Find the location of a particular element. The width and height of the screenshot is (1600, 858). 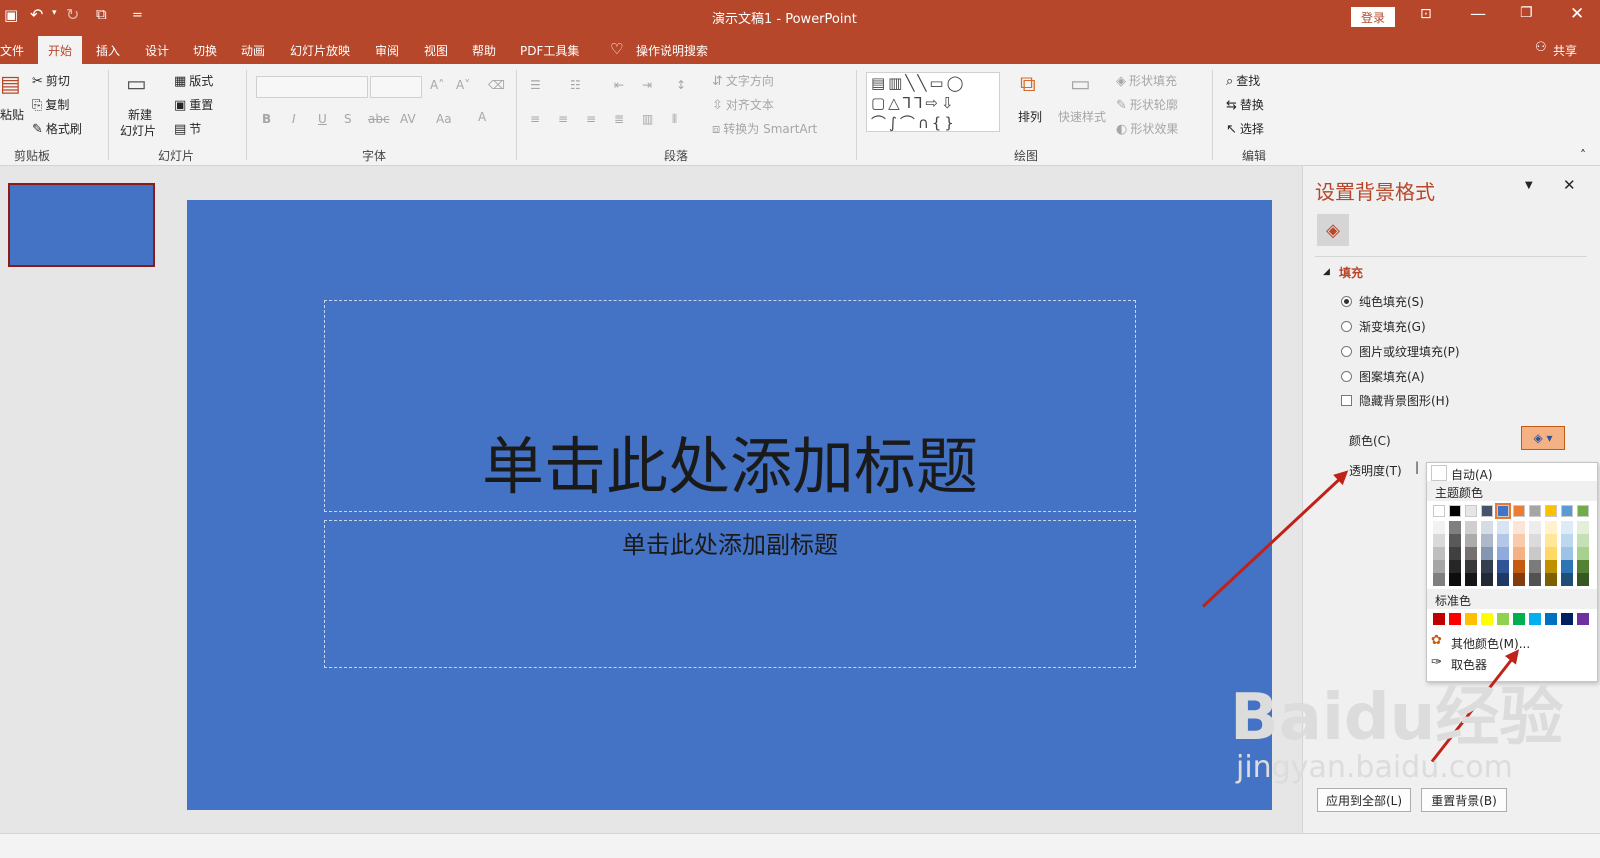

arrange-button: 排列 is located at coordinates (1030, 116).